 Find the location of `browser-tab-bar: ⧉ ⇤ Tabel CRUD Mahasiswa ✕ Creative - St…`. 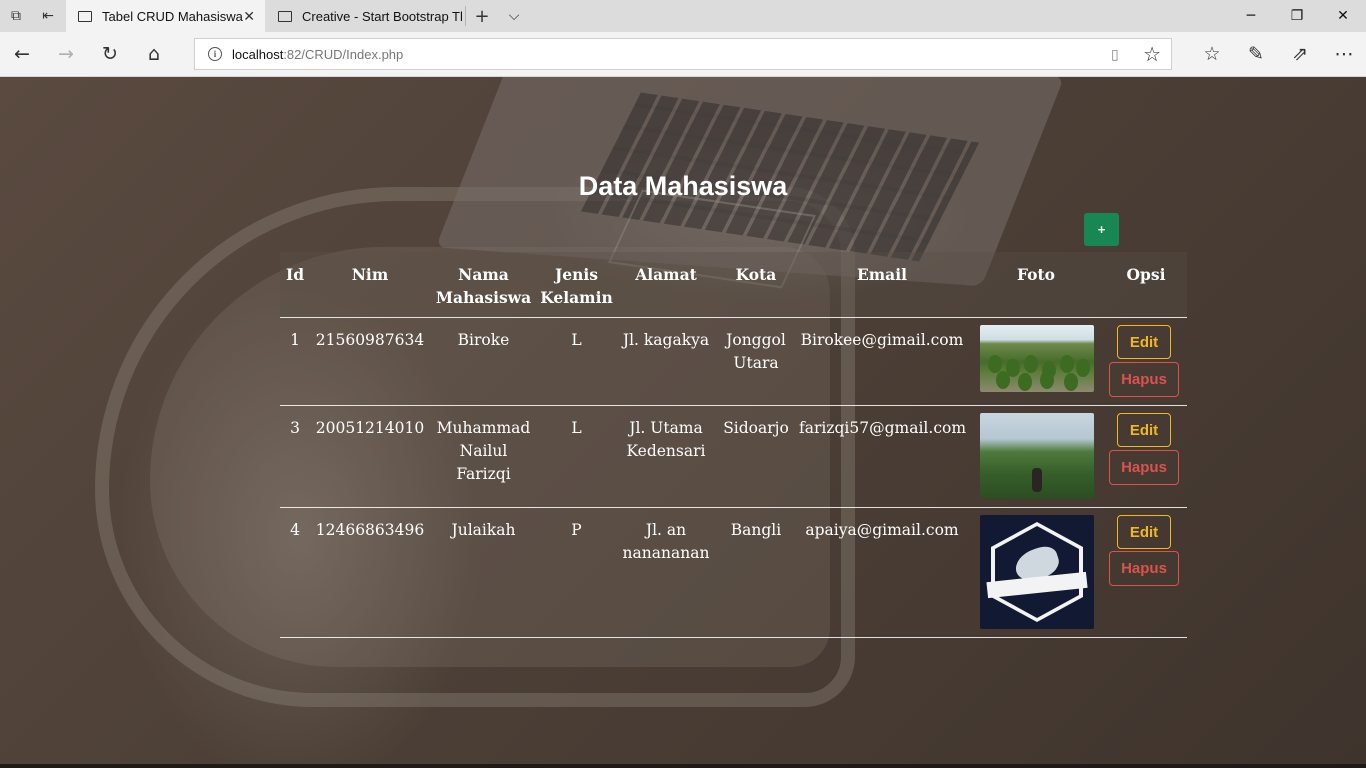

browser-tab-bar: ⧉ ⇤ Tabel CRUD Mahasiswa ✕ Creative - St… is located at coordinates (683, 16).